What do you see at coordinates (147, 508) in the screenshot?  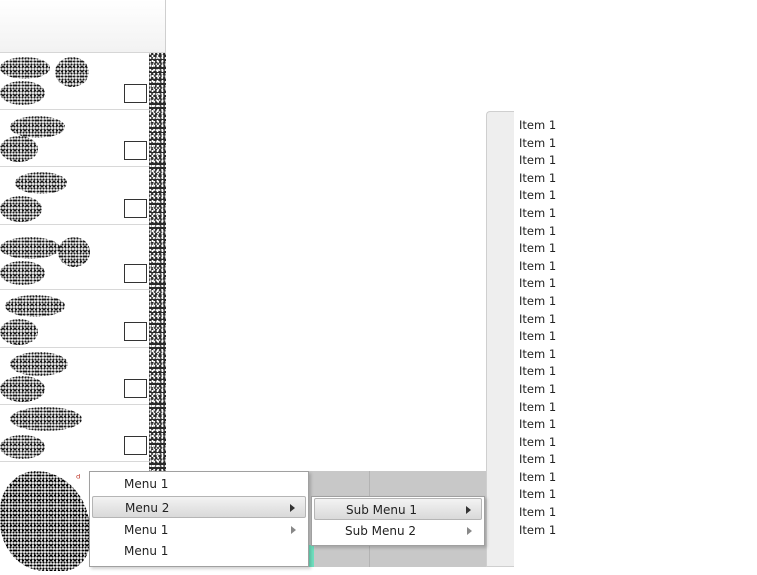 I see `menu-item-label: Menu 2` at bounding box center [147, 508].